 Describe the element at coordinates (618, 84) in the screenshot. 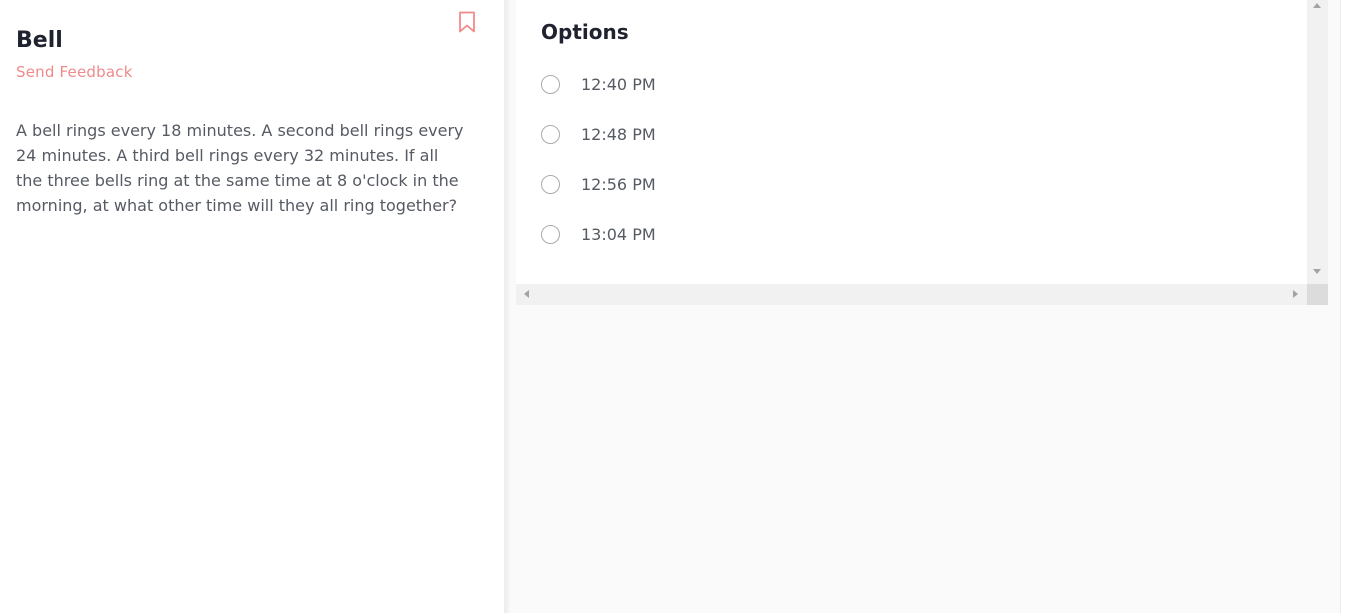

I see `option-label: 12:40 PM` at that location.